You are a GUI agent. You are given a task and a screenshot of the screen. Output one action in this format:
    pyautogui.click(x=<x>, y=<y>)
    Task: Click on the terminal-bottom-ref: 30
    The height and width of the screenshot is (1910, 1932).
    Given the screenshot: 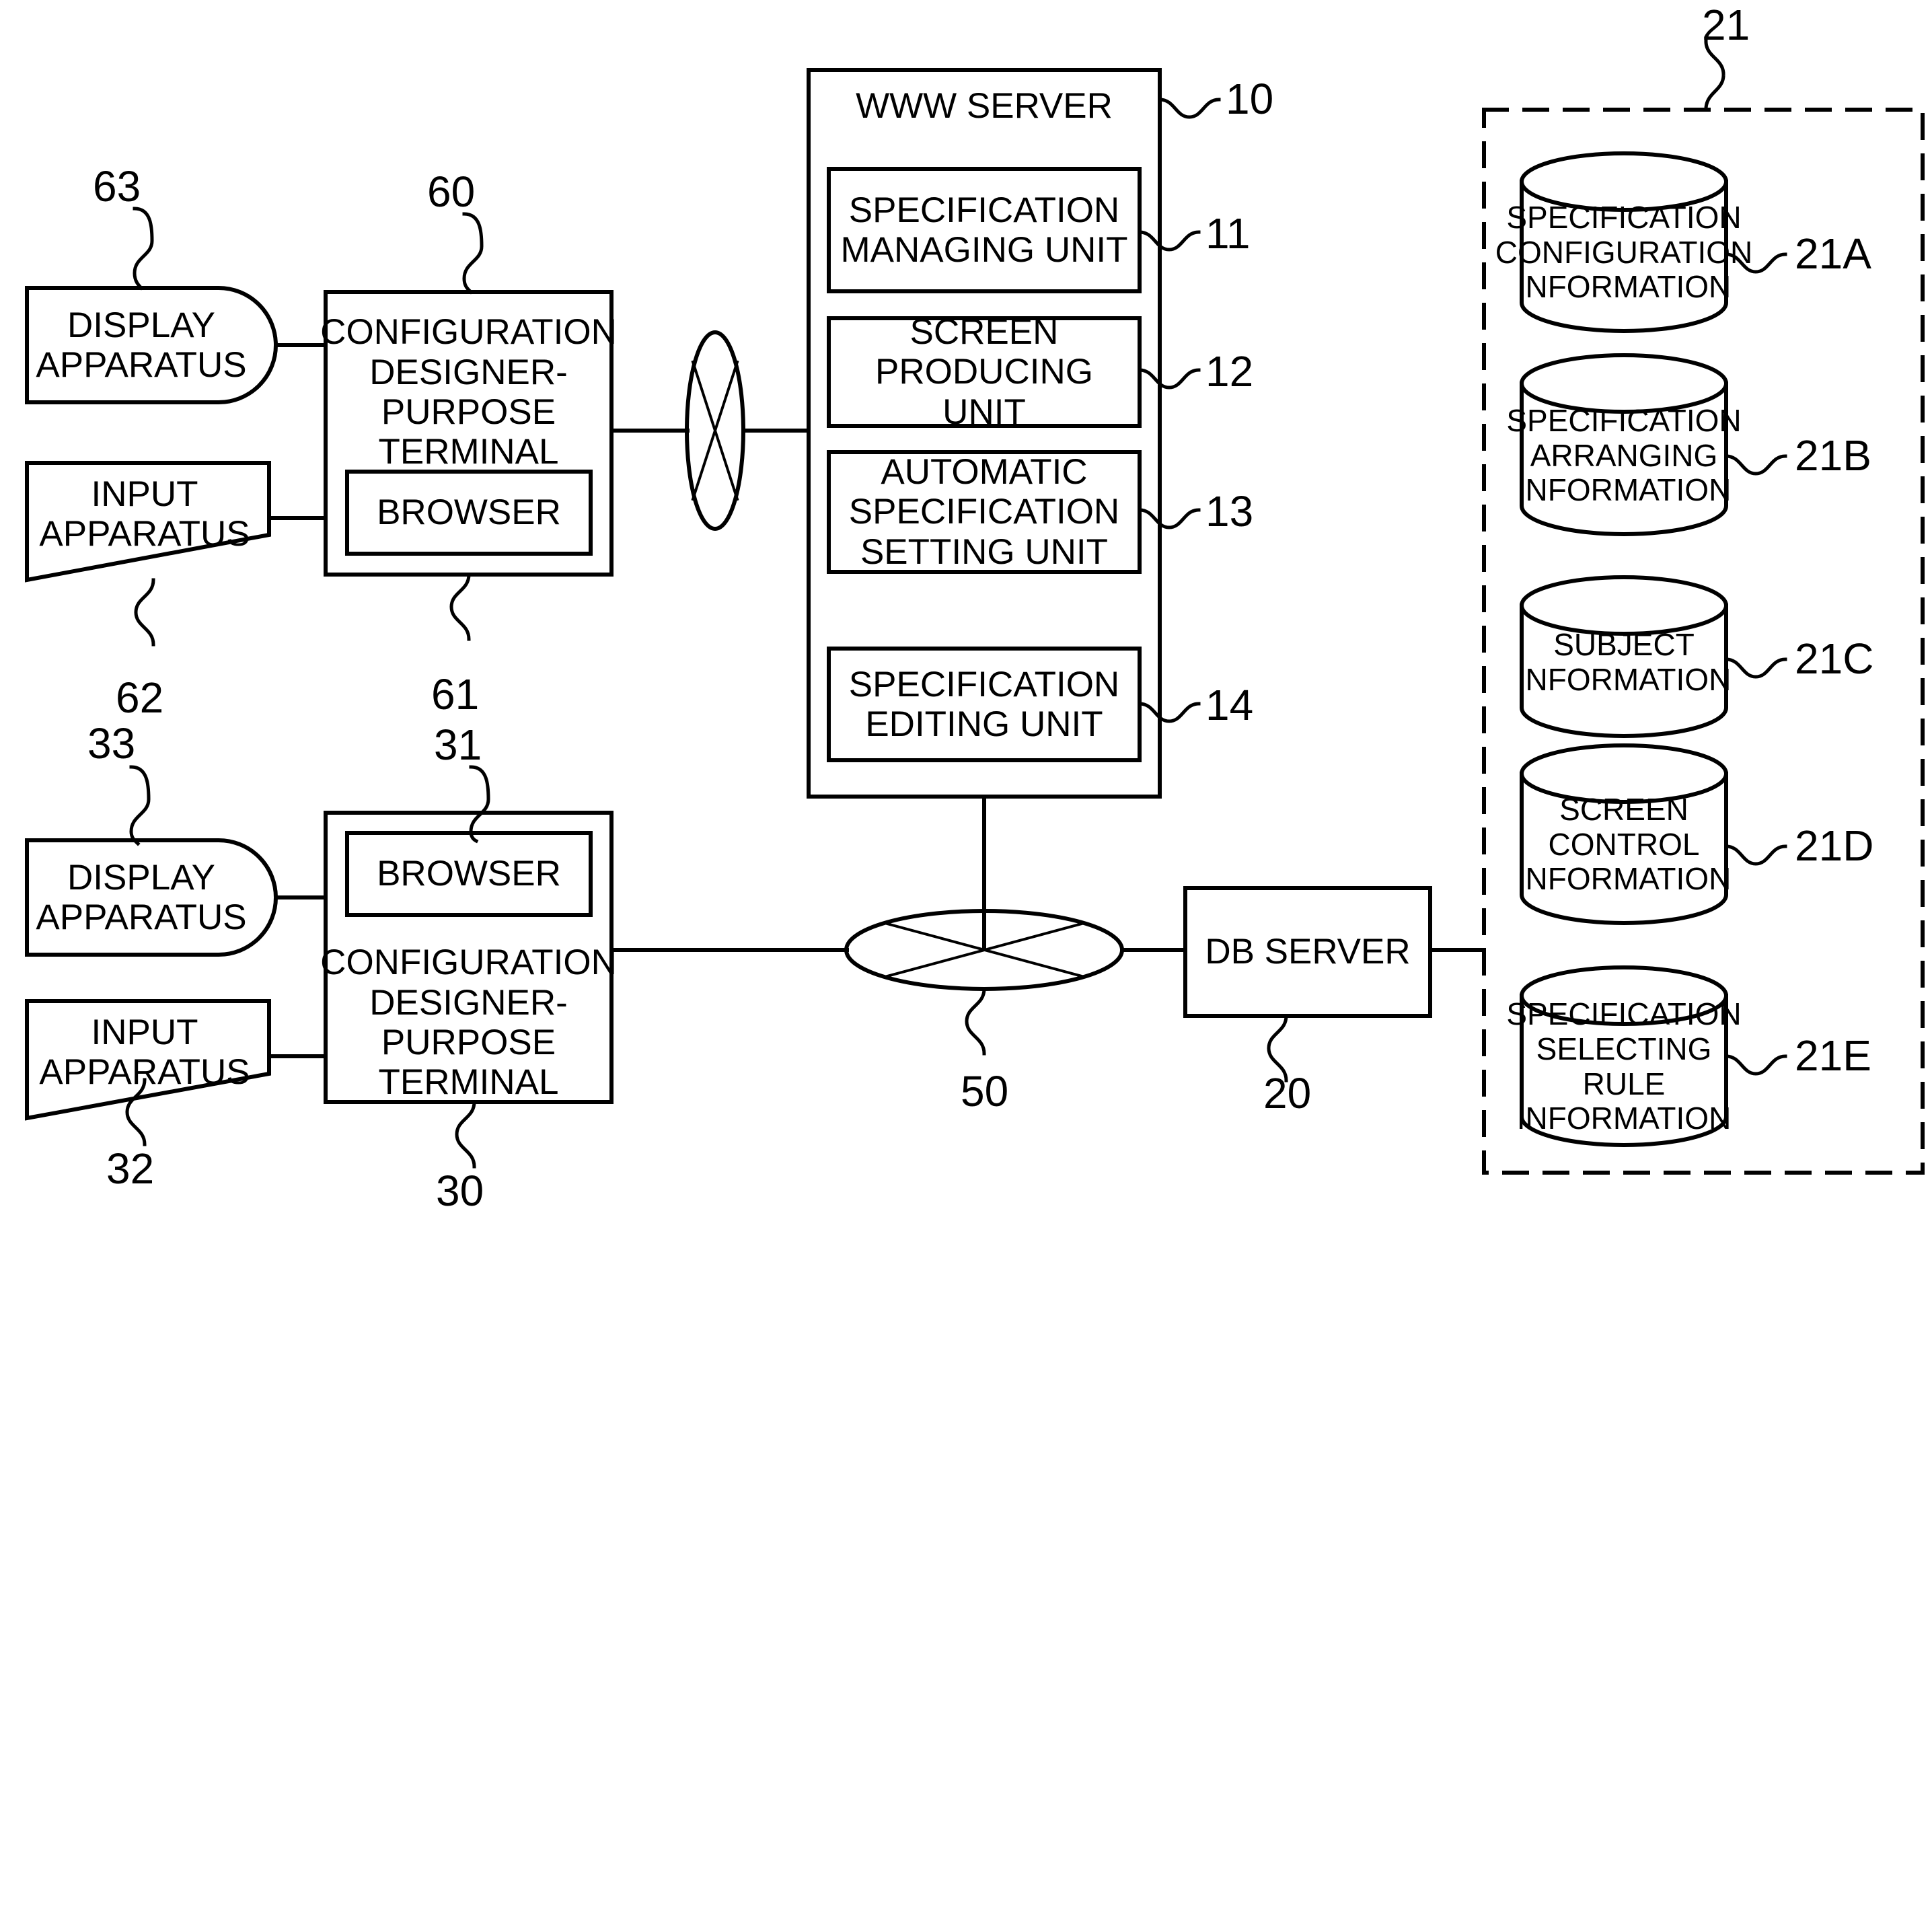 What is the action you would take?
    pyautogui.click(x=460, y=1191)
    